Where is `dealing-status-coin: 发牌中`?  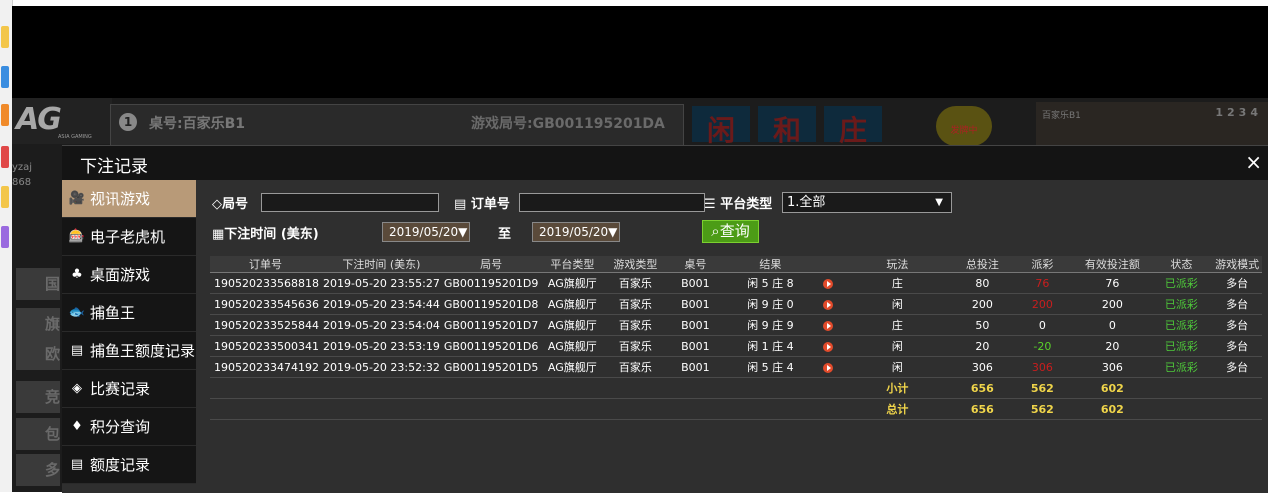
dealing-status-coin: 发牌中 is located at coordinates (964, 126).